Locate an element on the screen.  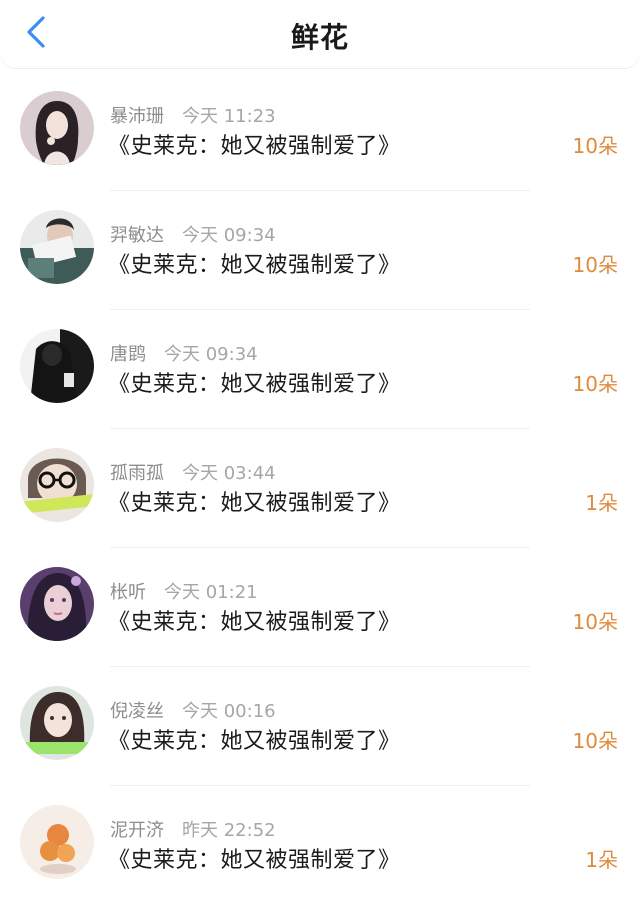
list-item: 唐鹍 今天 09:34 《史莱克：她又被强制爱了》 10朵 is located at coordinates (320, 369).